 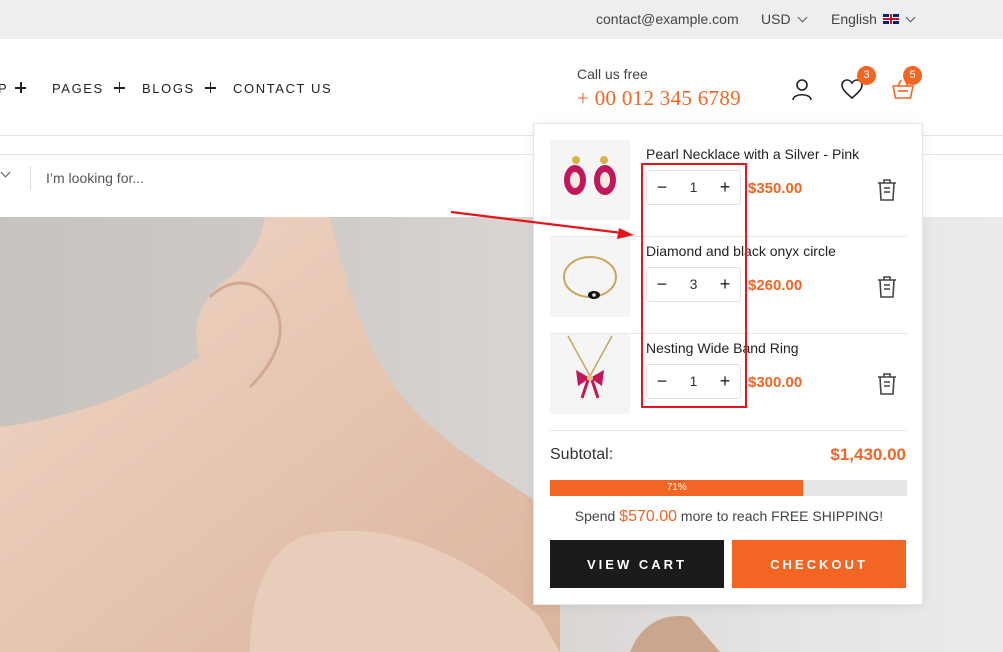 I want to click on product-price: $350.00, so click(x=775, y=188).